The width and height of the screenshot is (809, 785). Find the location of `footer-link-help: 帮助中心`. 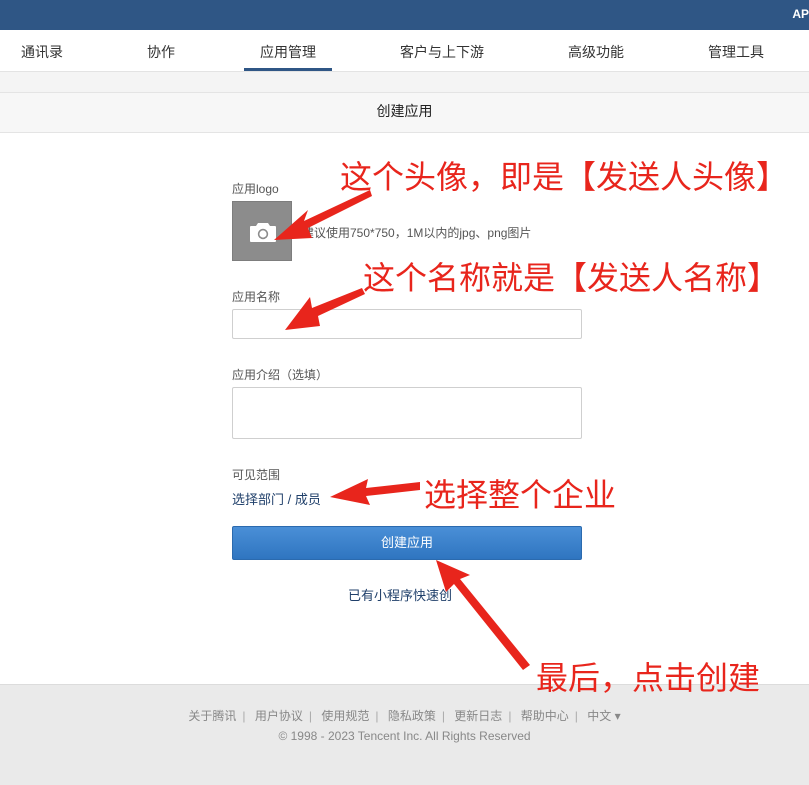

footer-link-help: 帮助中心 is located at coordinates (545, 716).